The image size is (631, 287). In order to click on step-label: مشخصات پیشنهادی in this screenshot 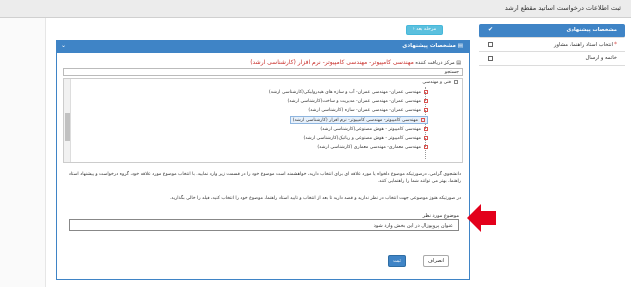, I will do `click(591, 30)`.